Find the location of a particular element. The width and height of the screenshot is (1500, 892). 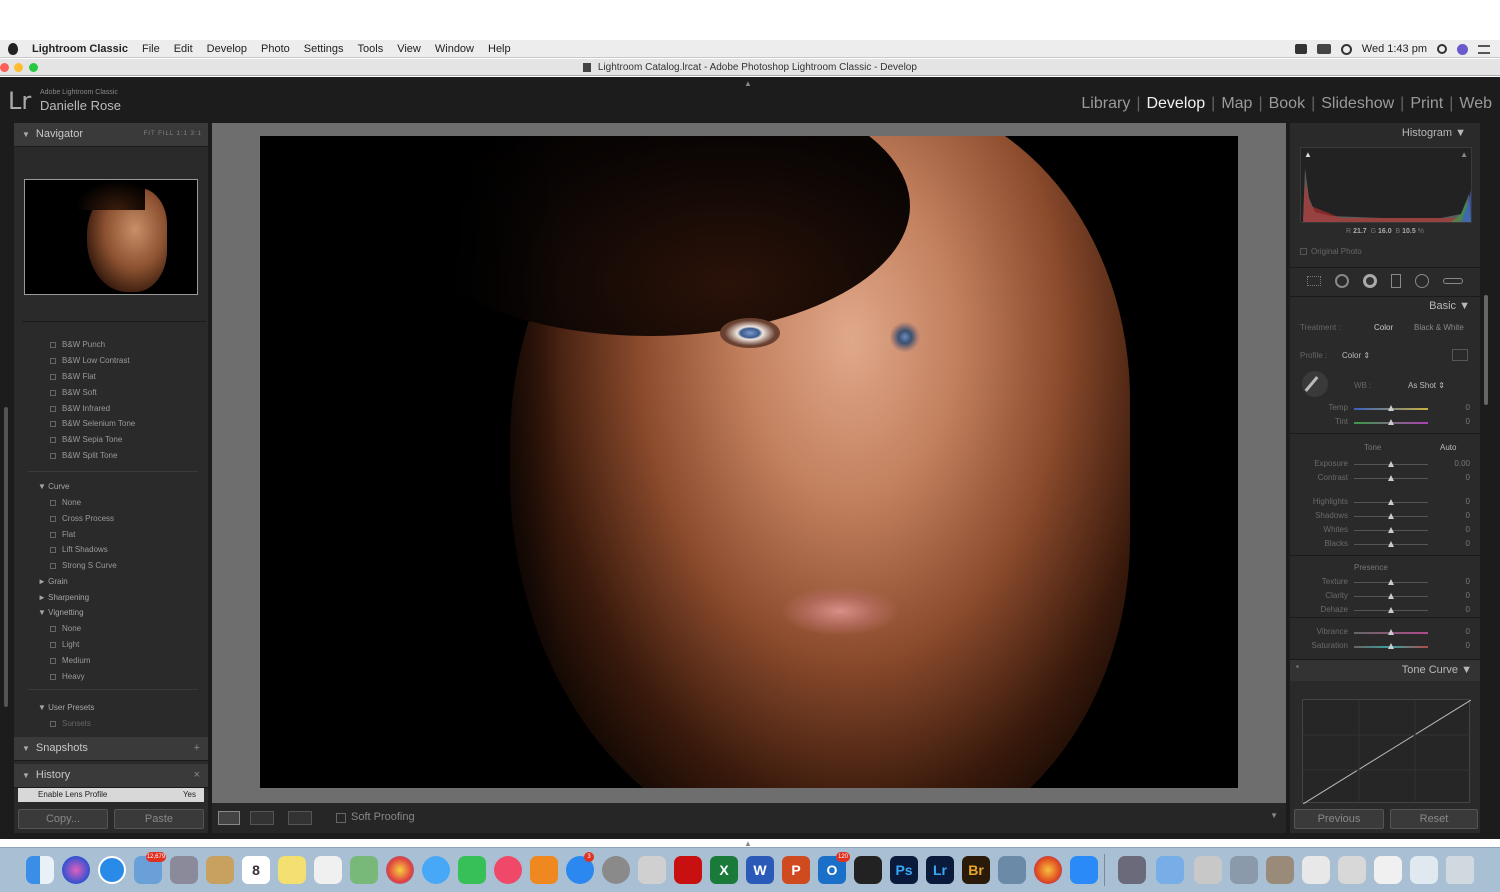

saturation-slider-handle is located at coordinates (1391, 646).